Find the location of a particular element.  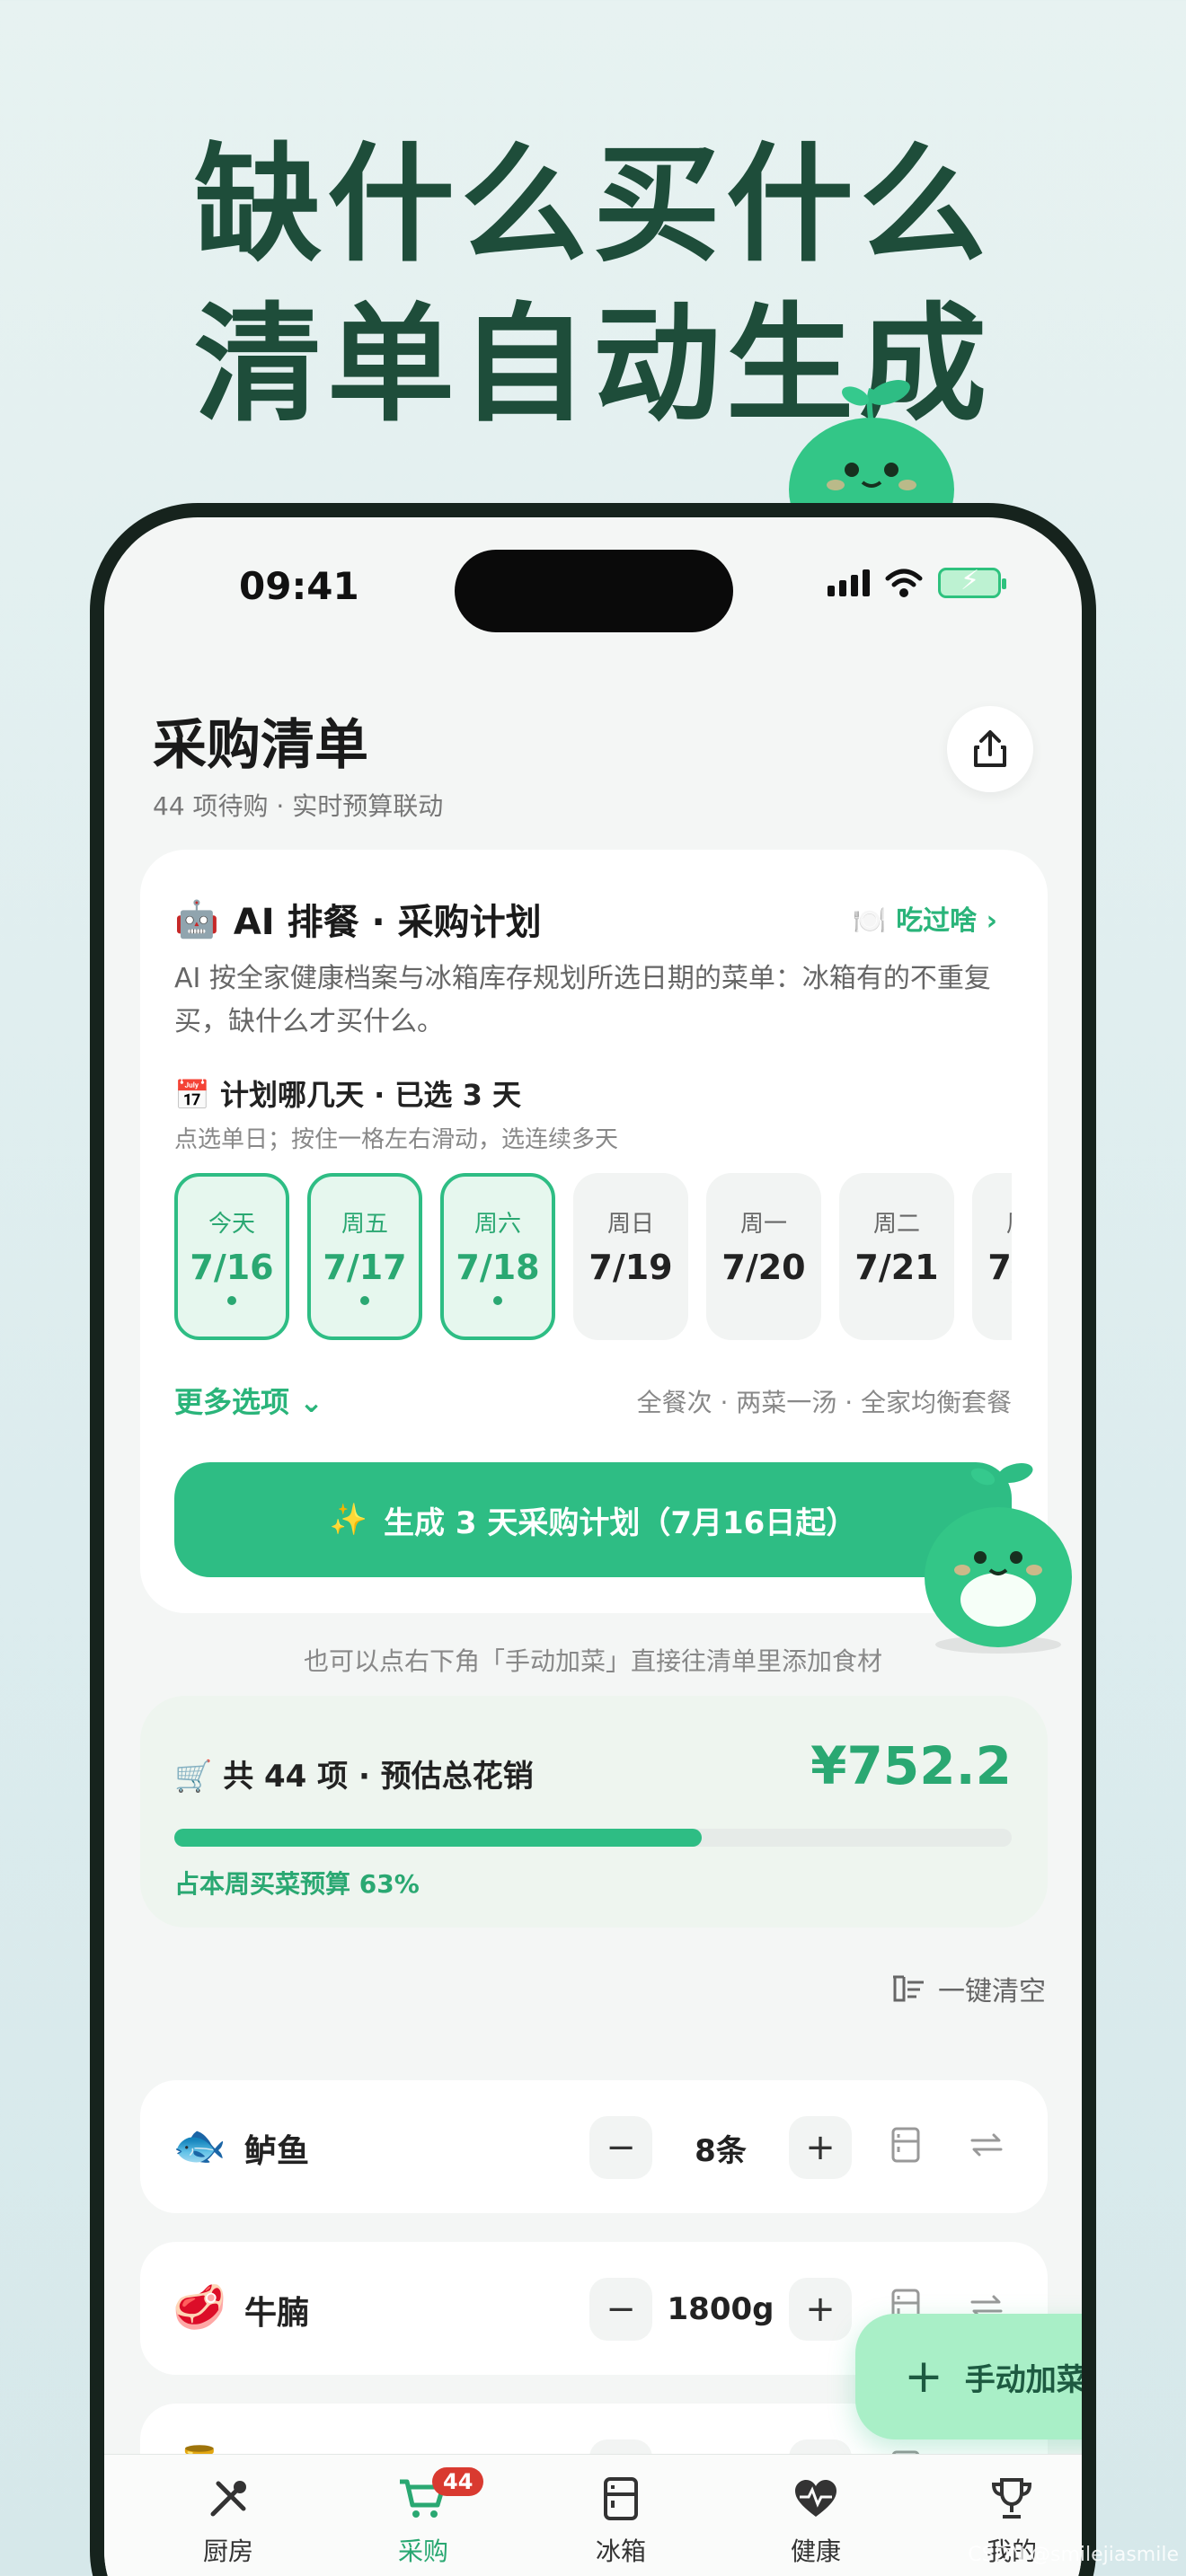

chevron-down-icon: ⌄ is located at coordinates (311, 1402).